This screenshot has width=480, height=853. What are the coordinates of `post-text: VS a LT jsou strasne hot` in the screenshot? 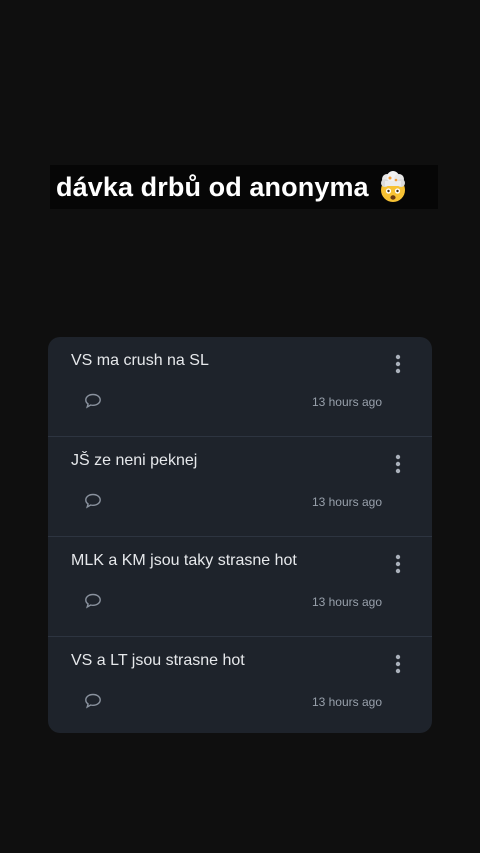 It's located at (158, 660).